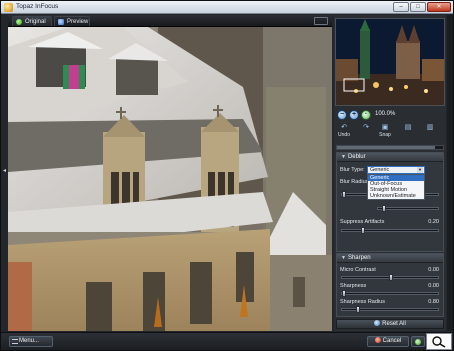 The image size is (454, 351). Describe the element at coordinates (363, 230) in the screenshot. I see `suppress-artifacts-knob` at that location.